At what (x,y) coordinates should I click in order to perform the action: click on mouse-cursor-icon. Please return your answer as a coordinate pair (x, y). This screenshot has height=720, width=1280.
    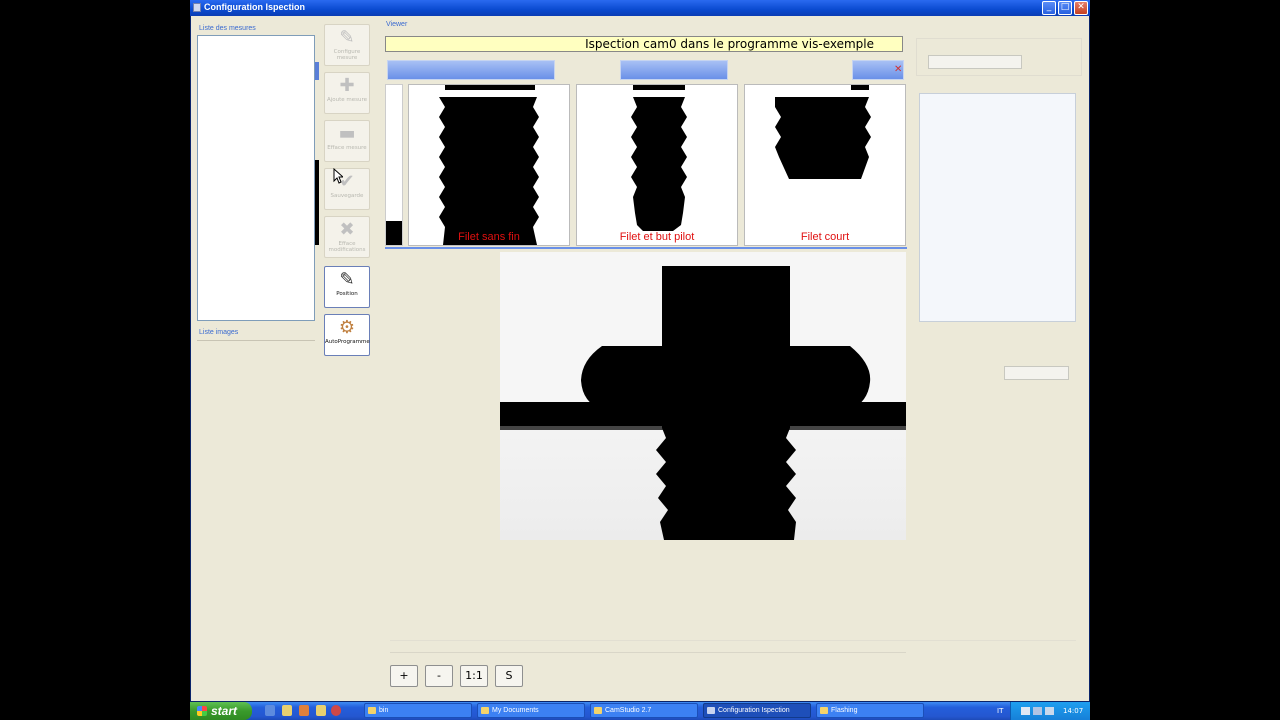
    Looking at the image, I should click on (338, 176).